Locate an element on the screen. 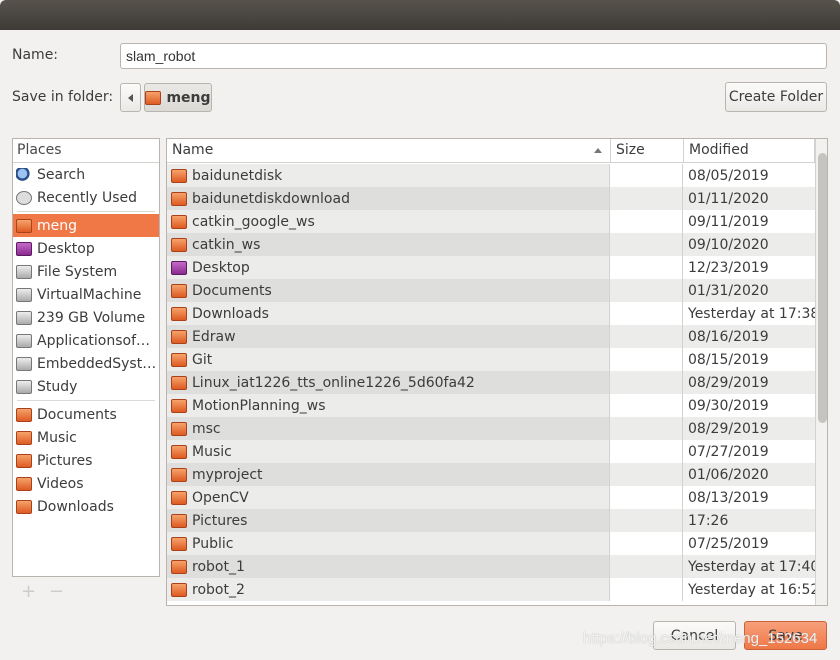 The width and height of the screenshot is (840, 660). file-row: Music 07/27/2019 is located at coordinates (491, 451).